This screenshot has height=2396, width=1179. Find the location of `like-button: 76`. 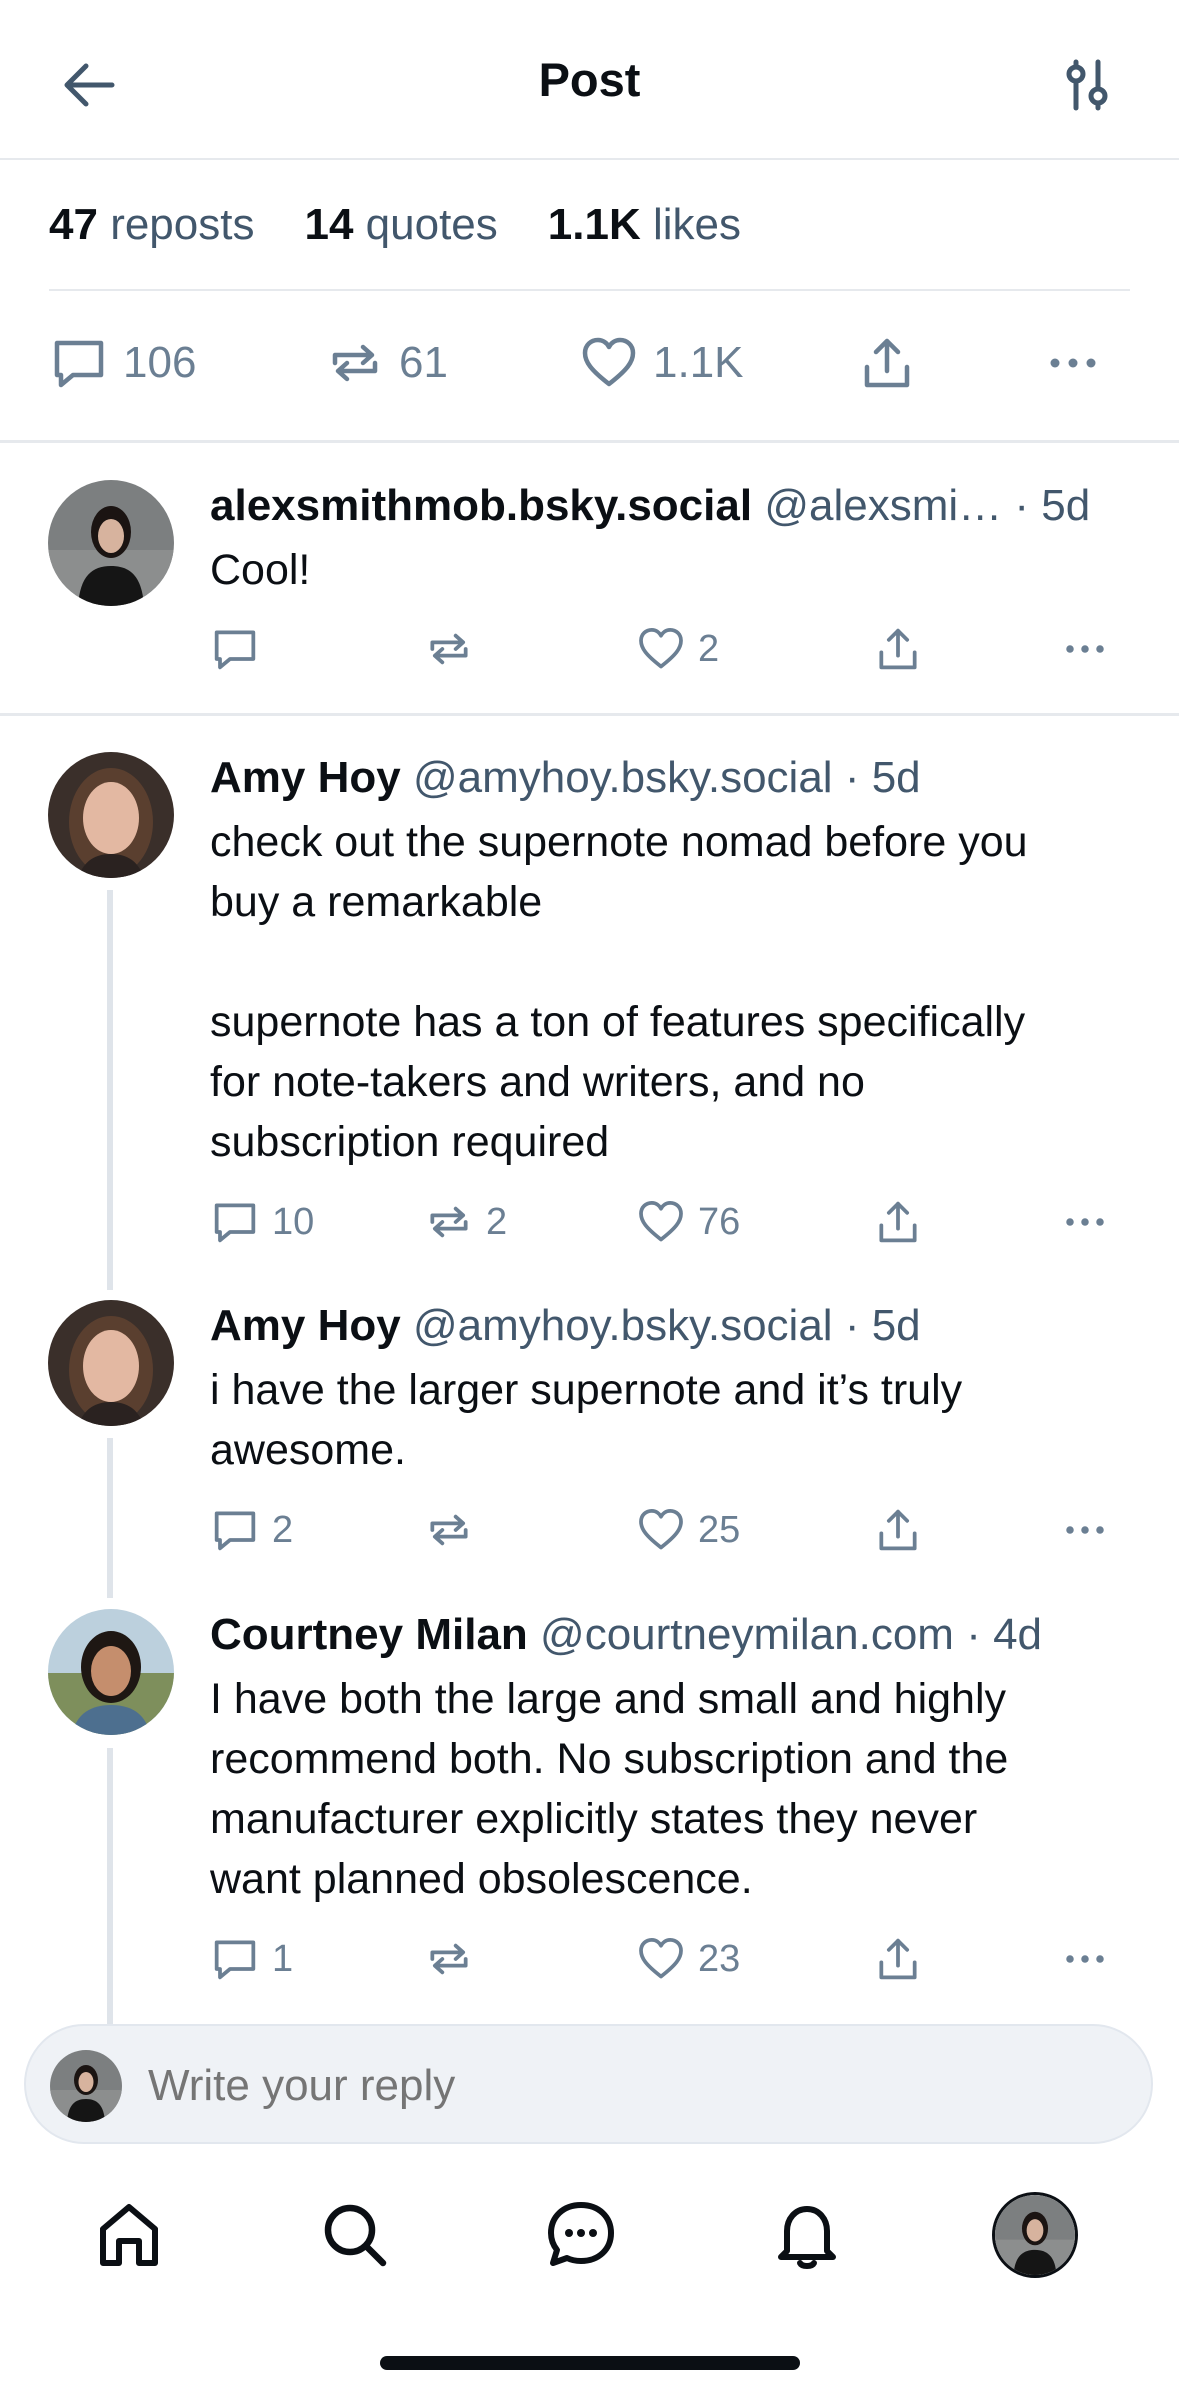

like-button: 76 is located at coordinates (688, 1222).